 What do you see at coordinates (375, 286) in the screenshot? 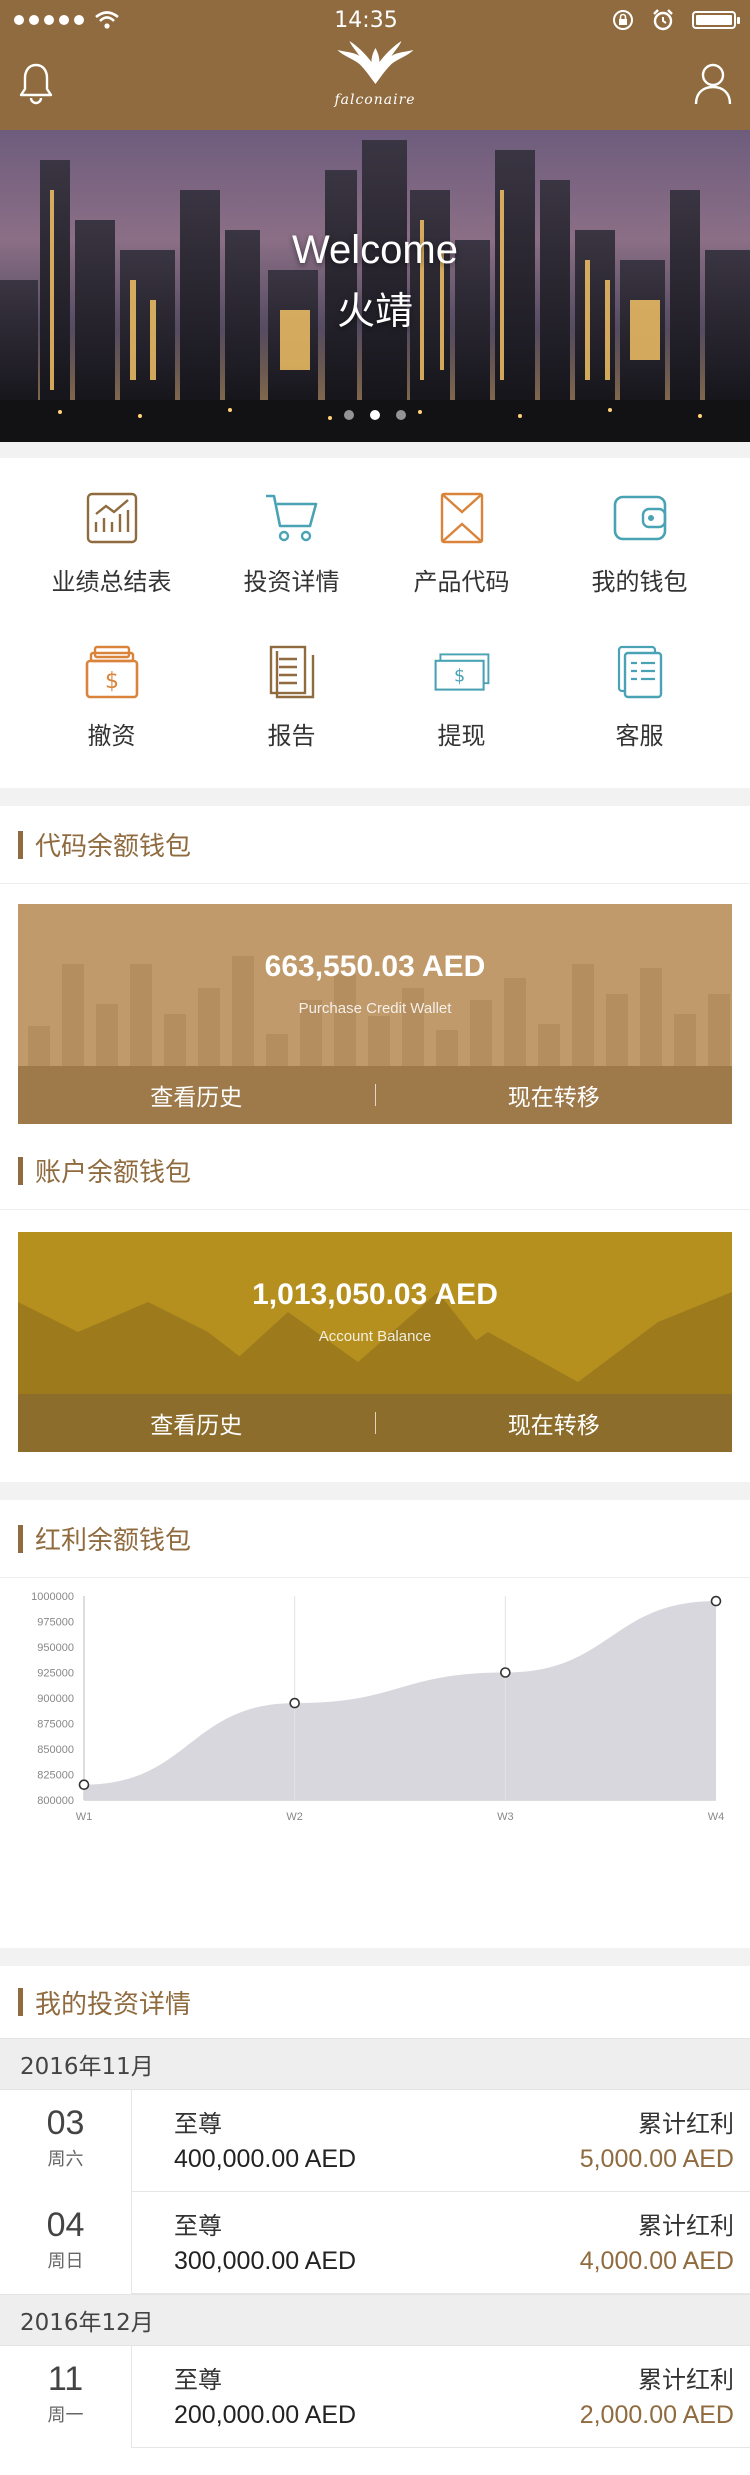
I see `welcome-banner: Welcome 火靖` at bounding box center [375, 286].